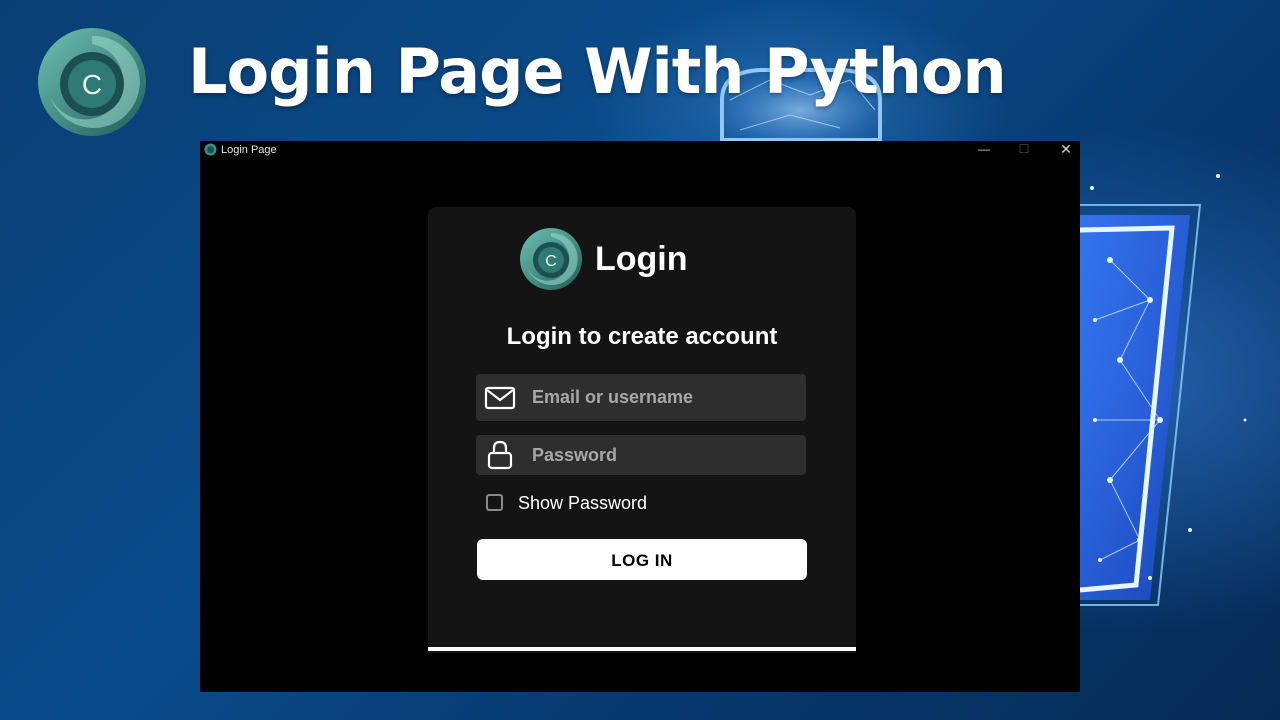  What do you see at coordinates (210, 149) in the screenshot?
I see `app-logo-icon` at bounding box center [210, 149].